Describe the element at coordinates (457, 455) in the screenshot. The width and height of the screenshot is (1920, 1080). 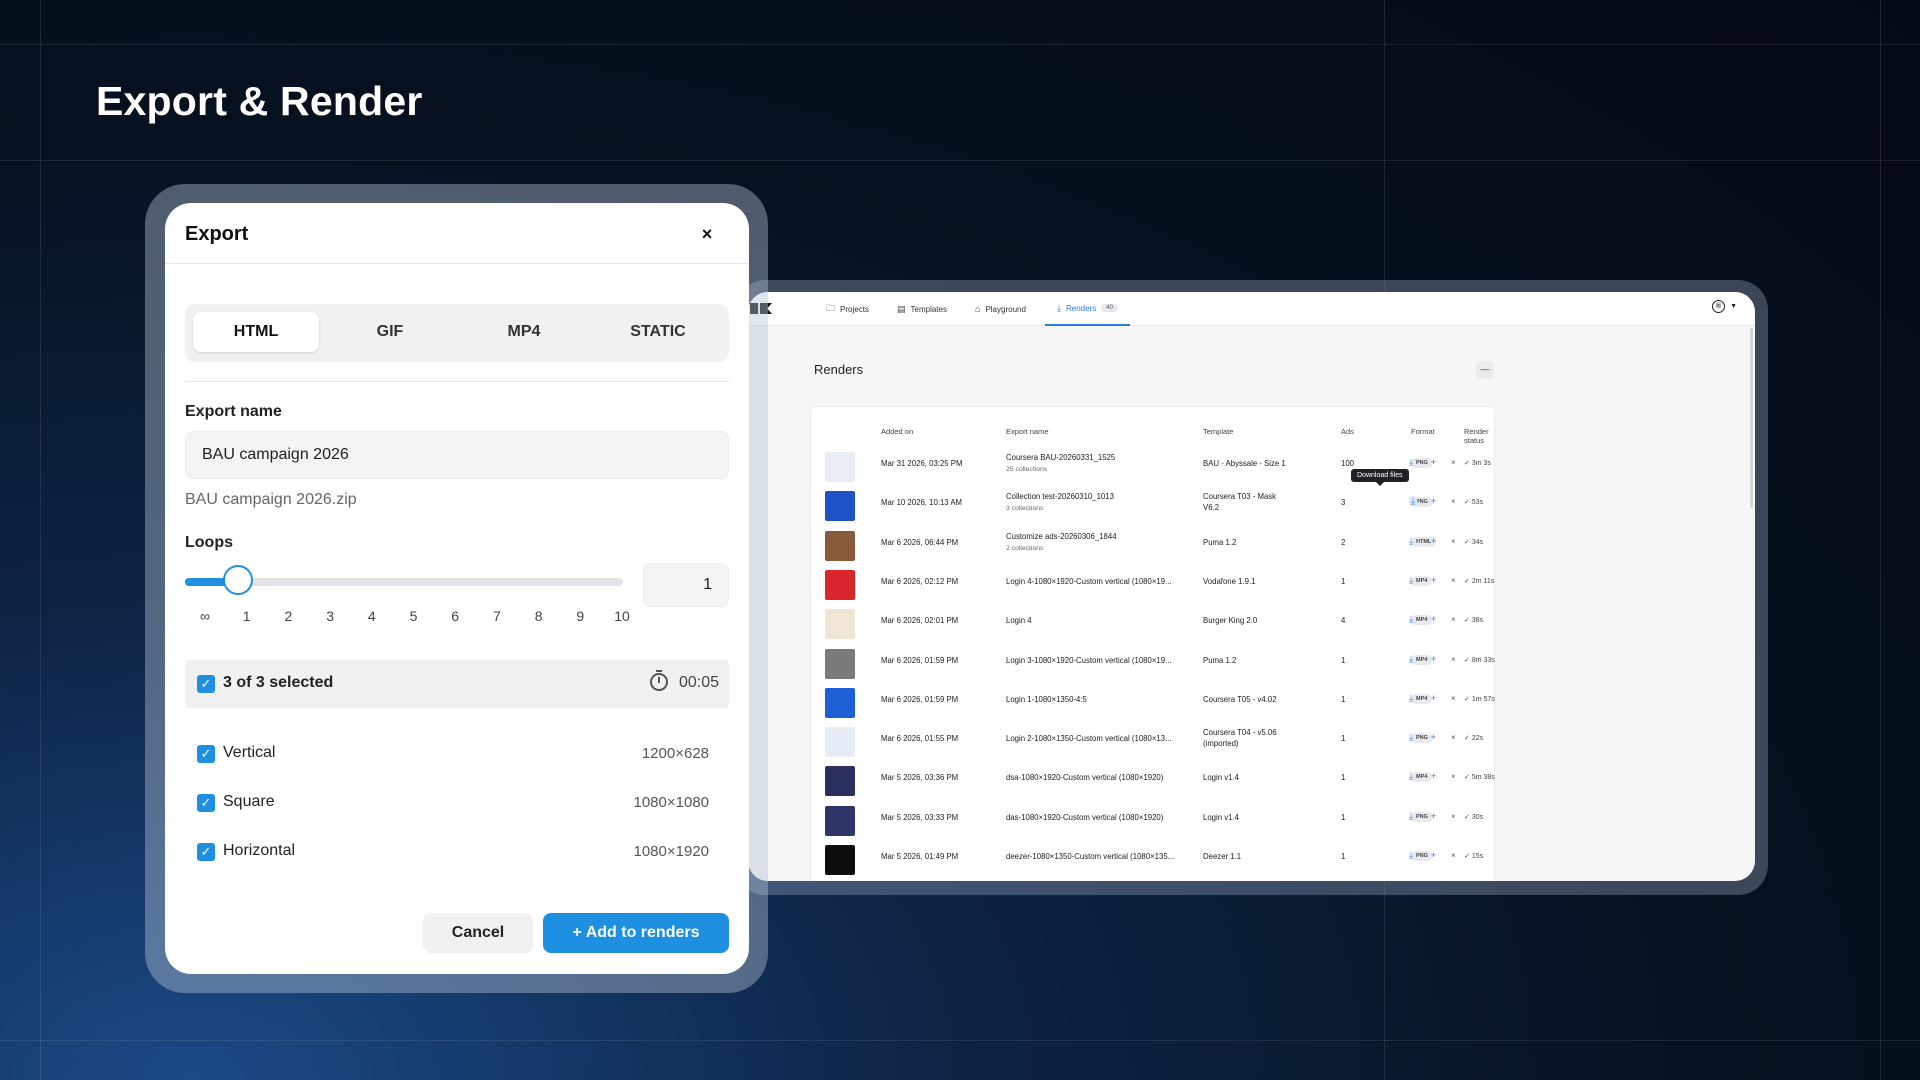
I see `export-name-input` at that location.